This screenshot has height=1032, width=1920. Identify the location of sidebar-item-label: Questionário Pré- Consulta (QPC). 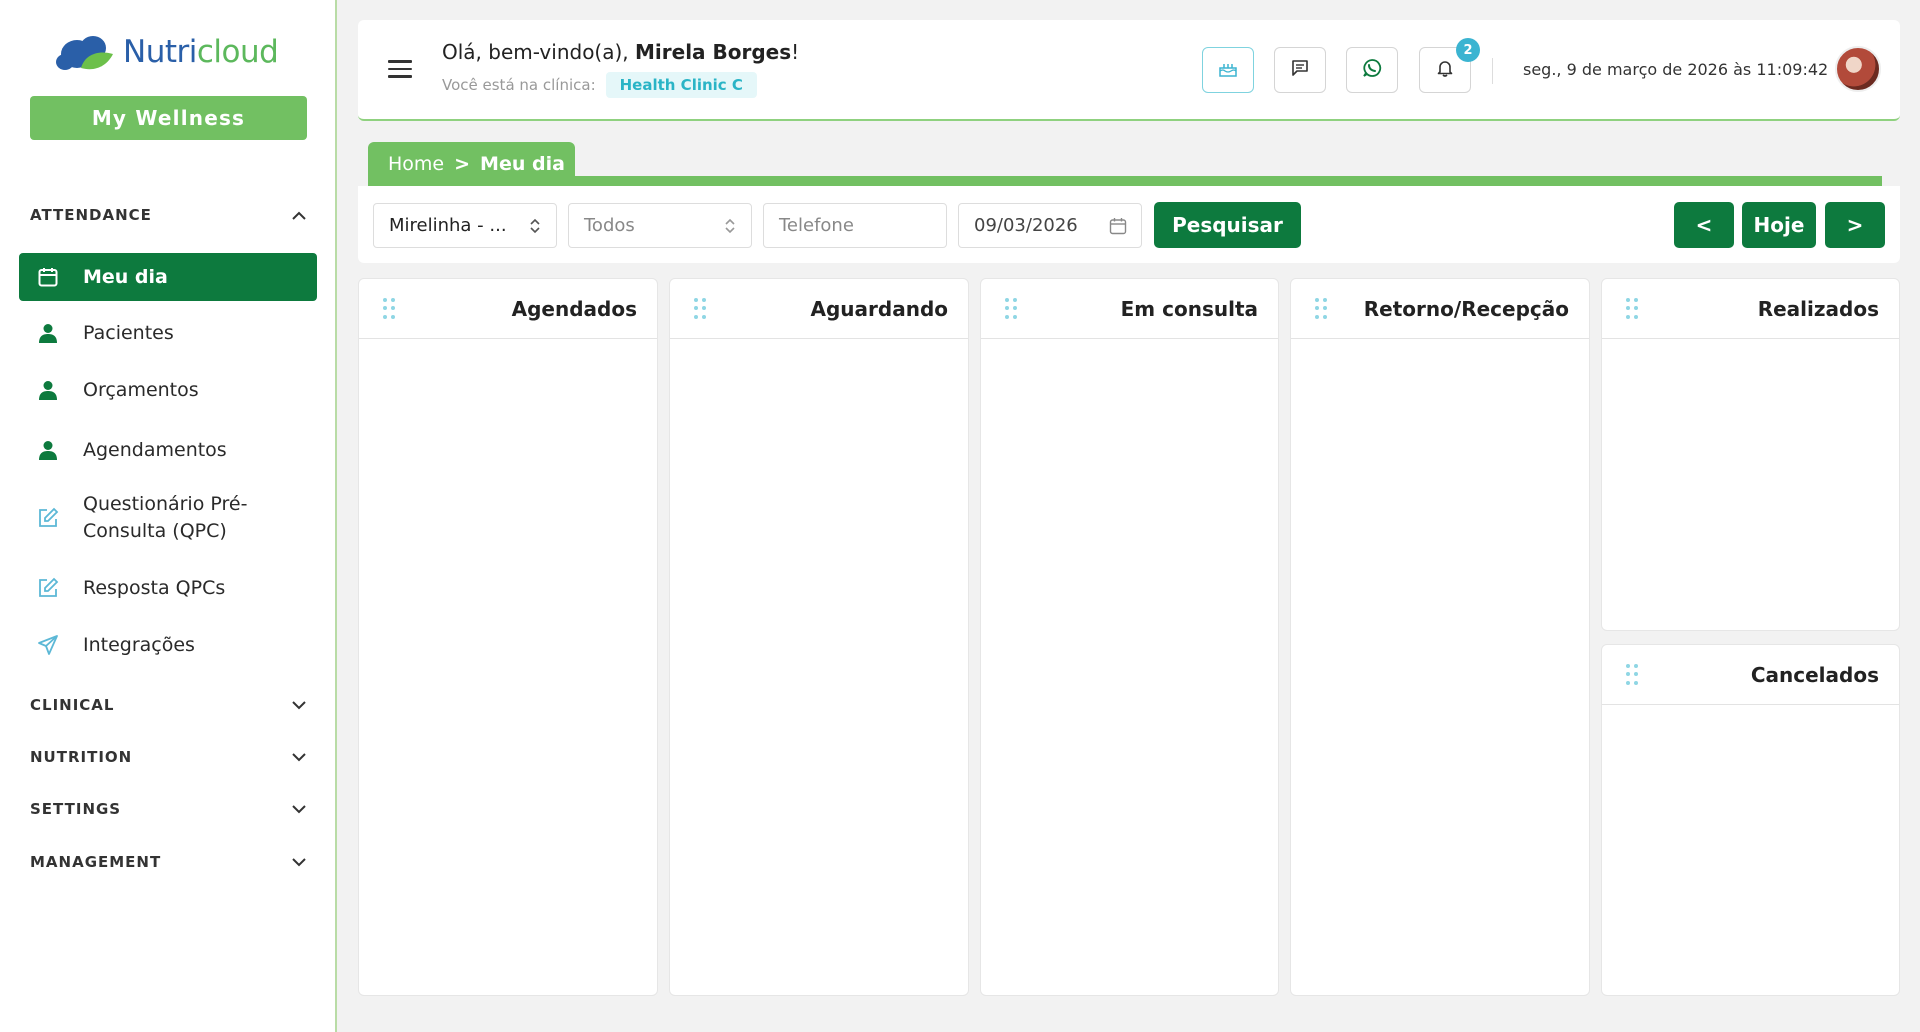
(165, 518).